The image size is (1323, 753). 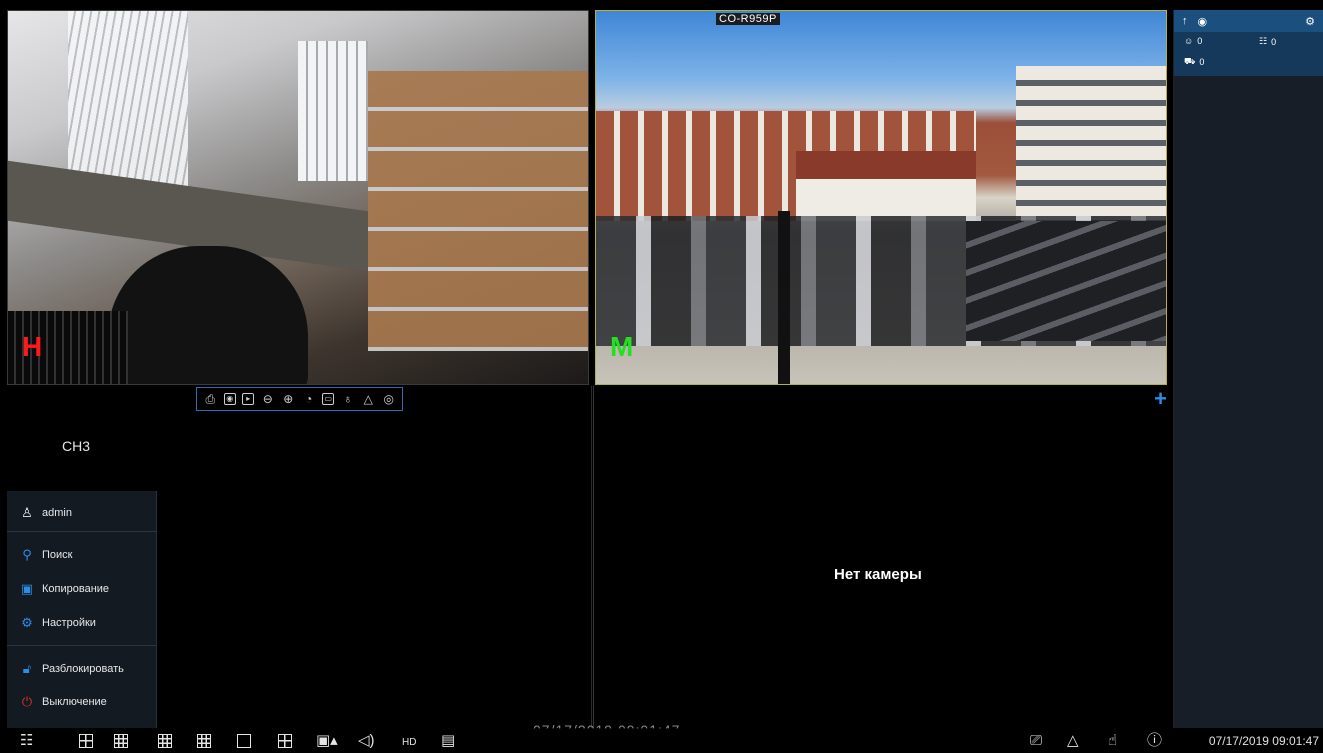 I want to click on record-status-icon: ▤, so click(x=448, y=740).